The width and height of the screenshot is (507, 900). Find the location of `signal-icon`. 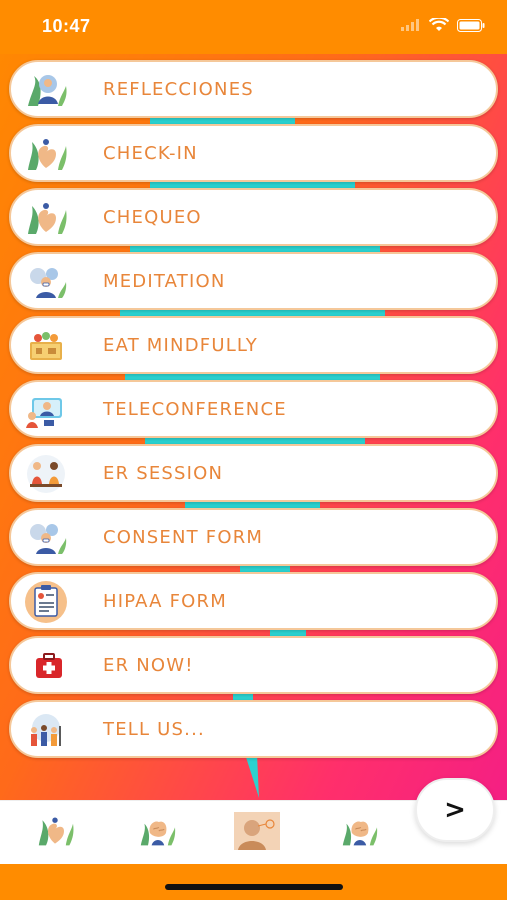

signal-icon is located at coordinates (410, 25).